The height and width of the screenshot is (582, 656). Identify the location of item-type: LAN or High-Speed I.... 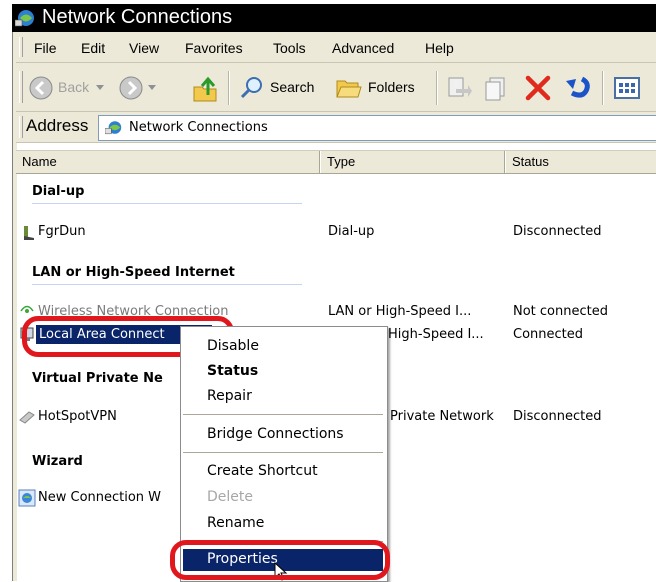
(400, 311).